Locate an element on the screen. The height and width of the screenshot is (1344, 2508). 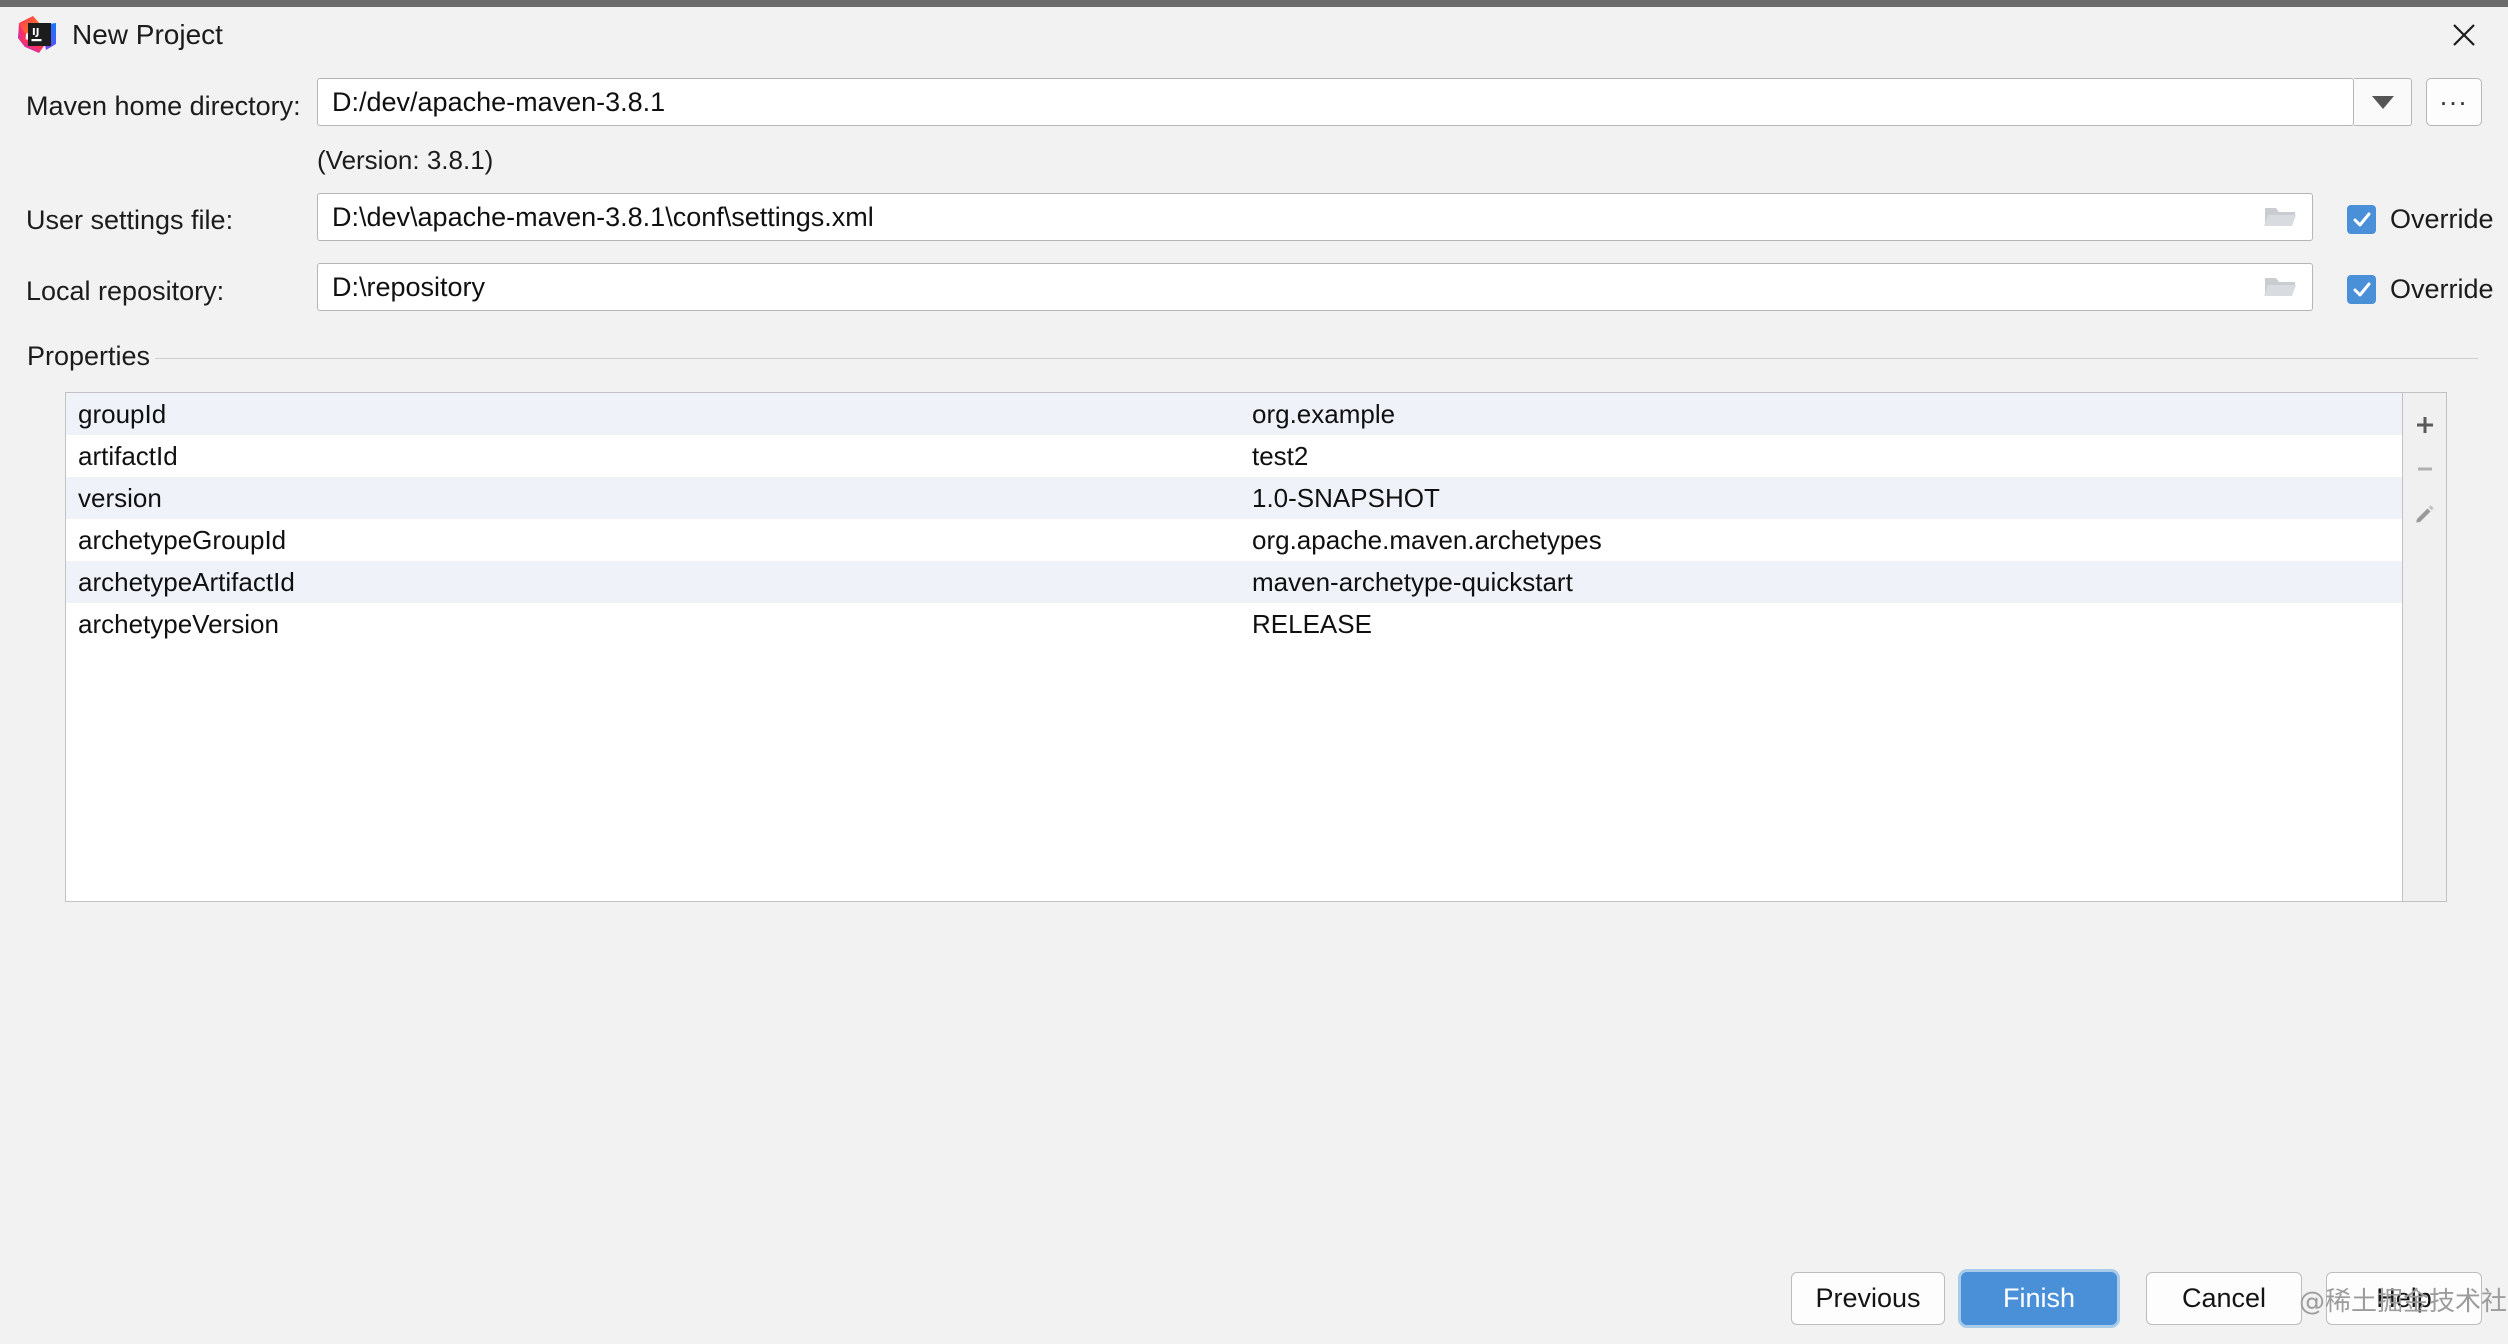
pencil-icon is located at coordinates (2425, 514).